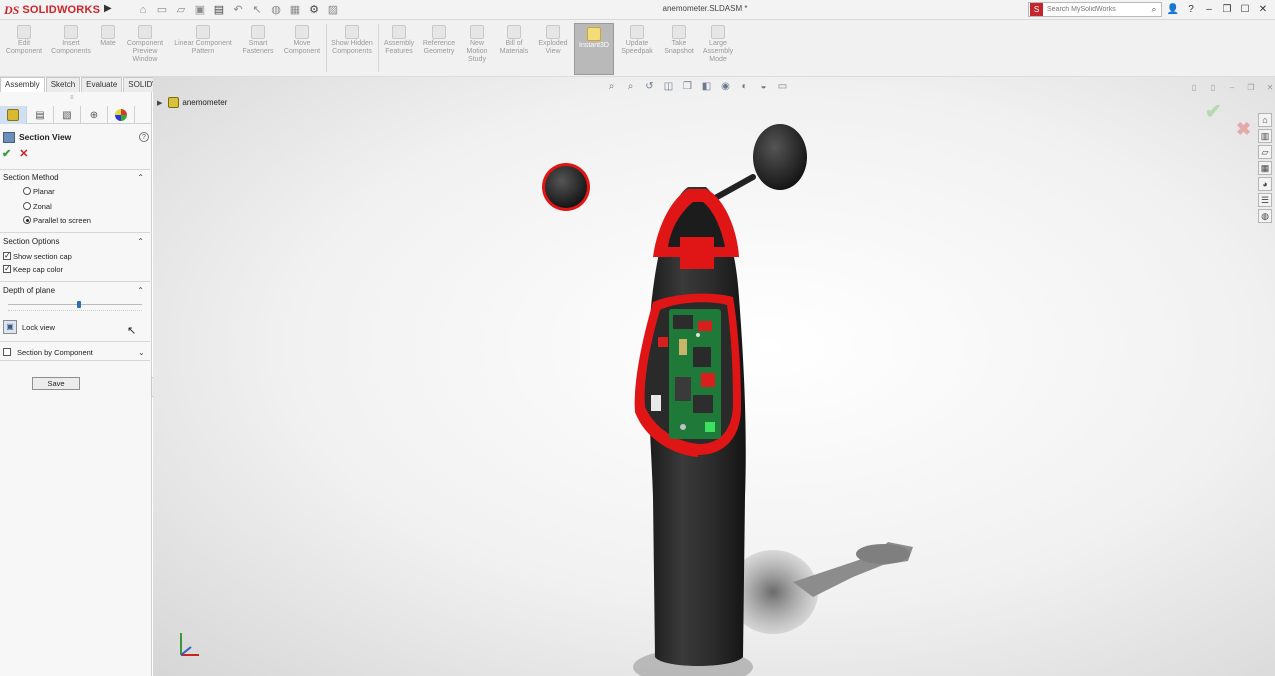 The height and width of the screenshot is (676, 1275). What do you see at coordinates (258, 48) in the screenshot?
I see `smart-fasteners-button: Smart Fasteners` at bounding box center [258, 48].